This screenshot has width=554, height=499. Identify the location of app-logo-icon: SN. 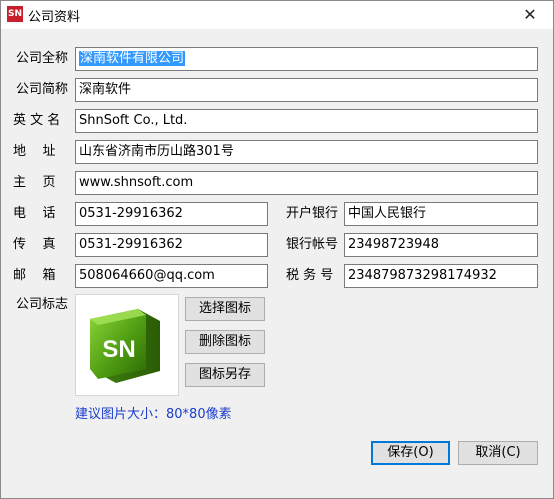
(15, 14).